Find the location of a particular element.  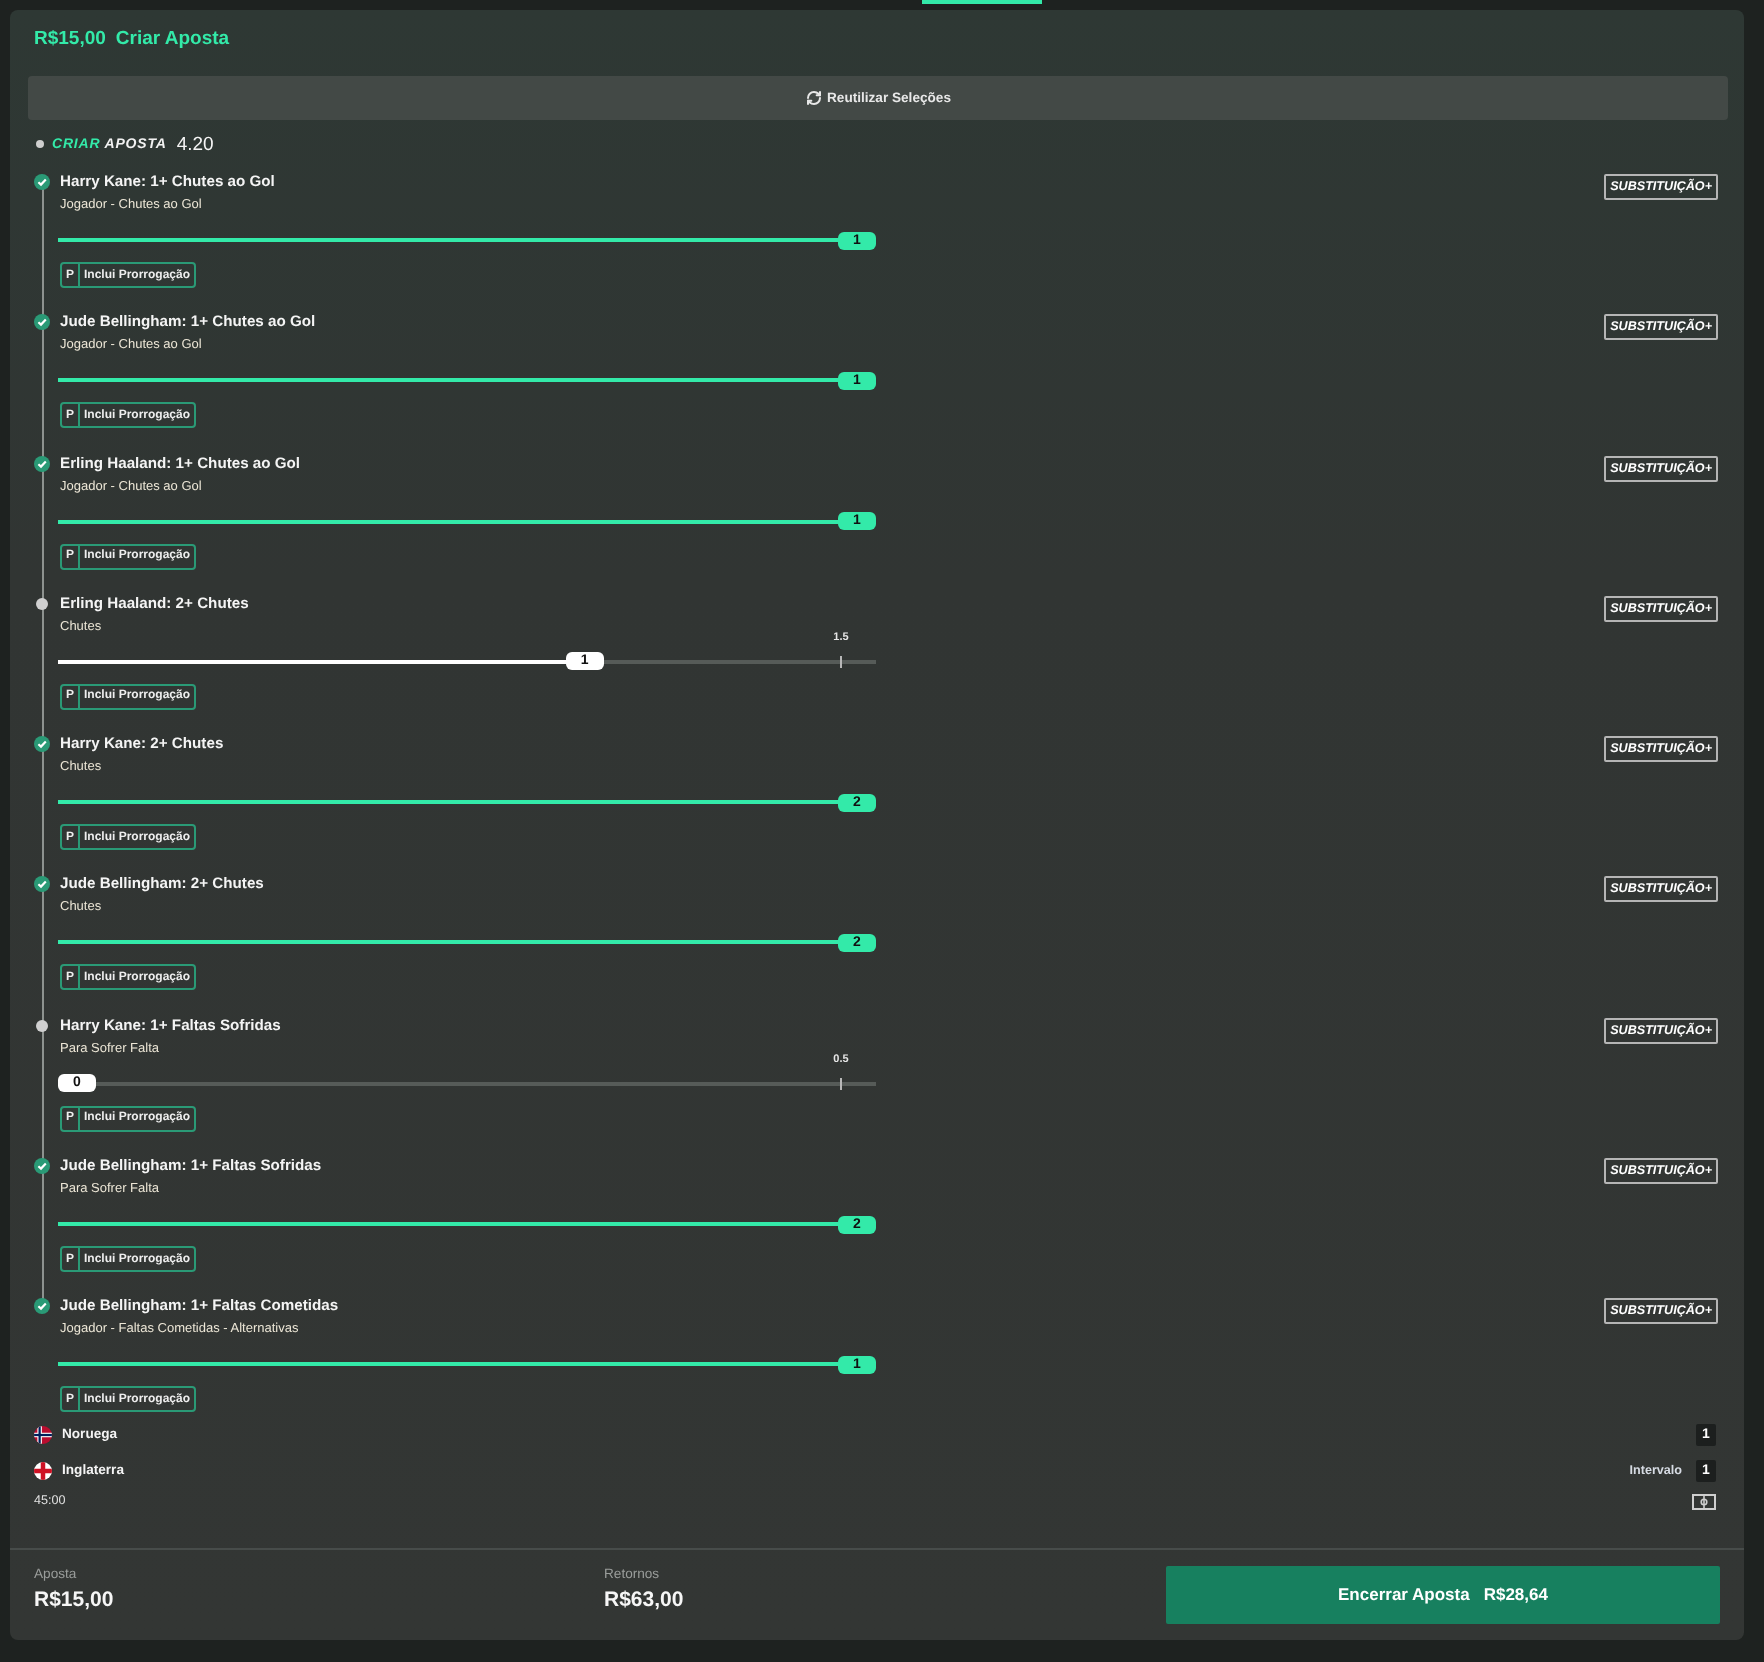

dot-icon is located at coordinates (40, 144).